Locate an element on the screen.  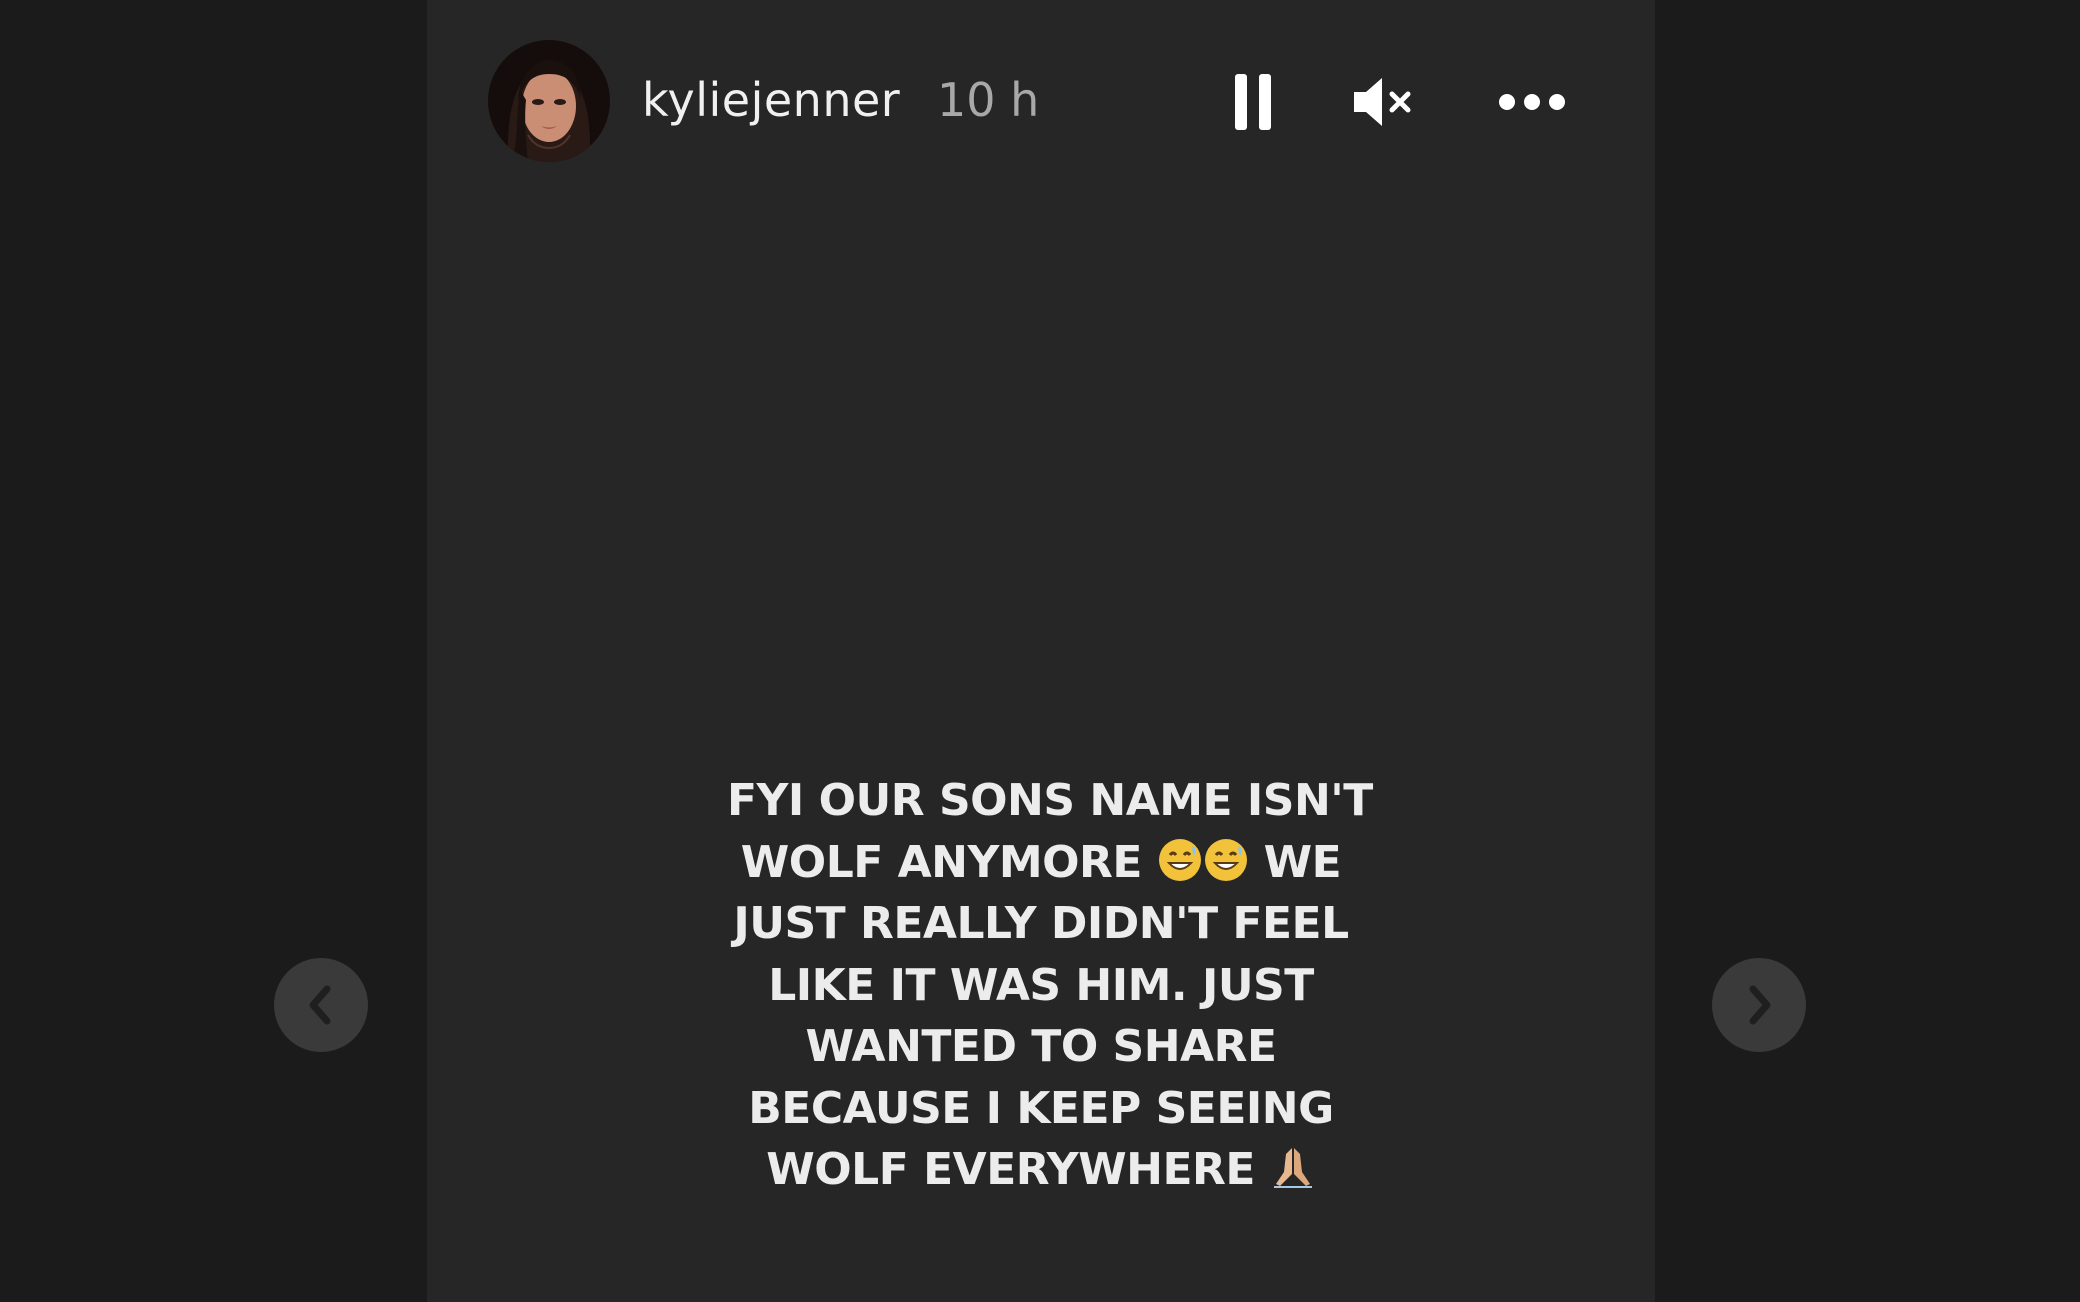
avatar is located at coordinates (549, 101).